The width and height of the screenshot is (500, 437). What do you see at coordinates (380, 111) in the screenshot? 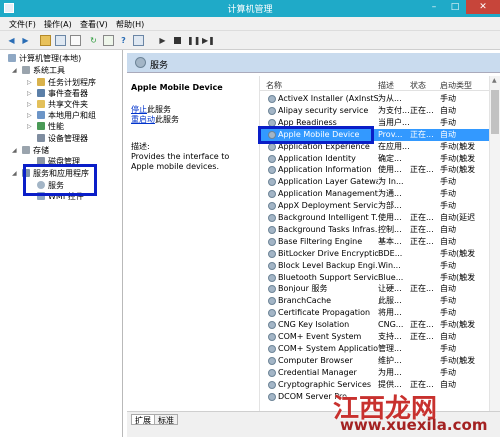
I see `table-row: Alipay security service 为支付... 正在... 自动` at bounding box center [380, 111].